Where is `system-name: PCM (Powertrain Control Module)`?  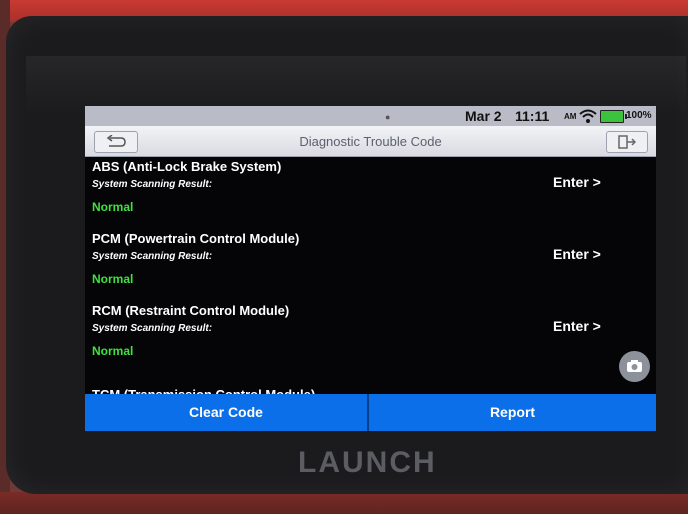
system-name: PCM (Powertrain Control Module) is located at coordinates (196, 238).